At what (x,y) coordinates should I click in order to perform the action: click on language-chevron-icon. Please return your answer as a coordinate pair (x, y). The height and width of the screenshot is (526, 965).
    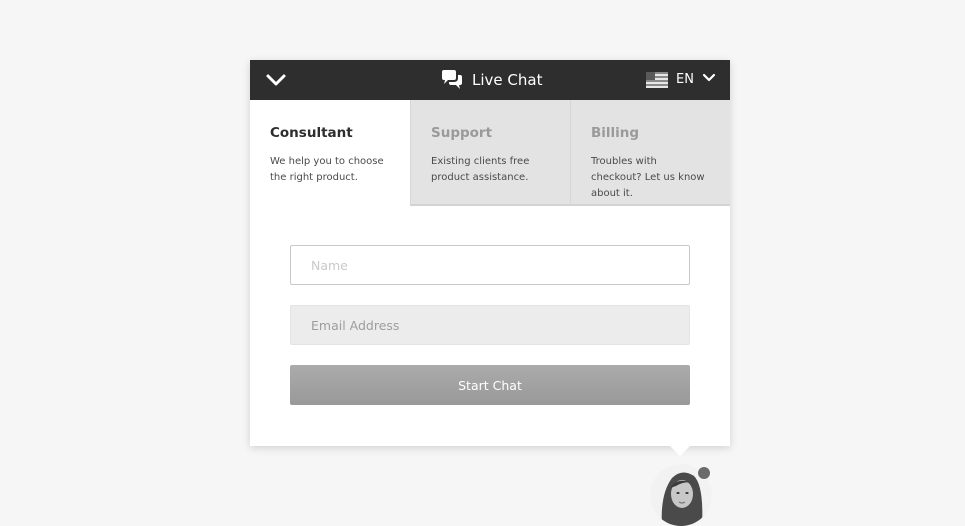
    Looking at the image, I should click on (709, 80).